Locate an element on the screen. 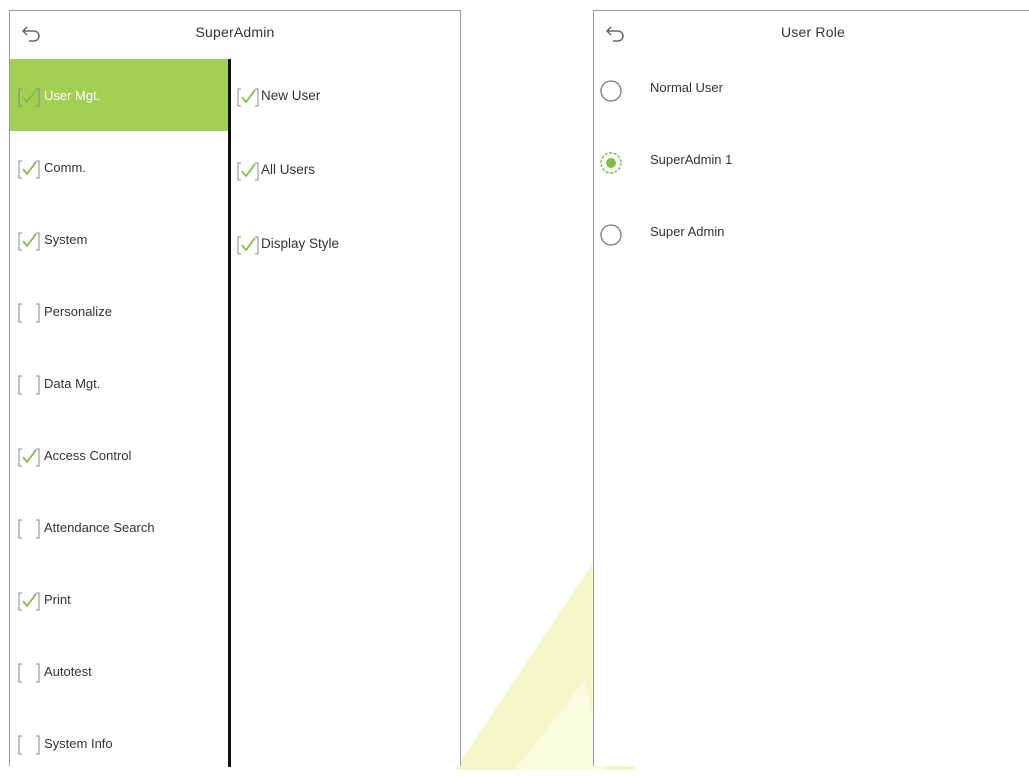  menu-item-comm: Comm. is located at coordinates (119, 167).